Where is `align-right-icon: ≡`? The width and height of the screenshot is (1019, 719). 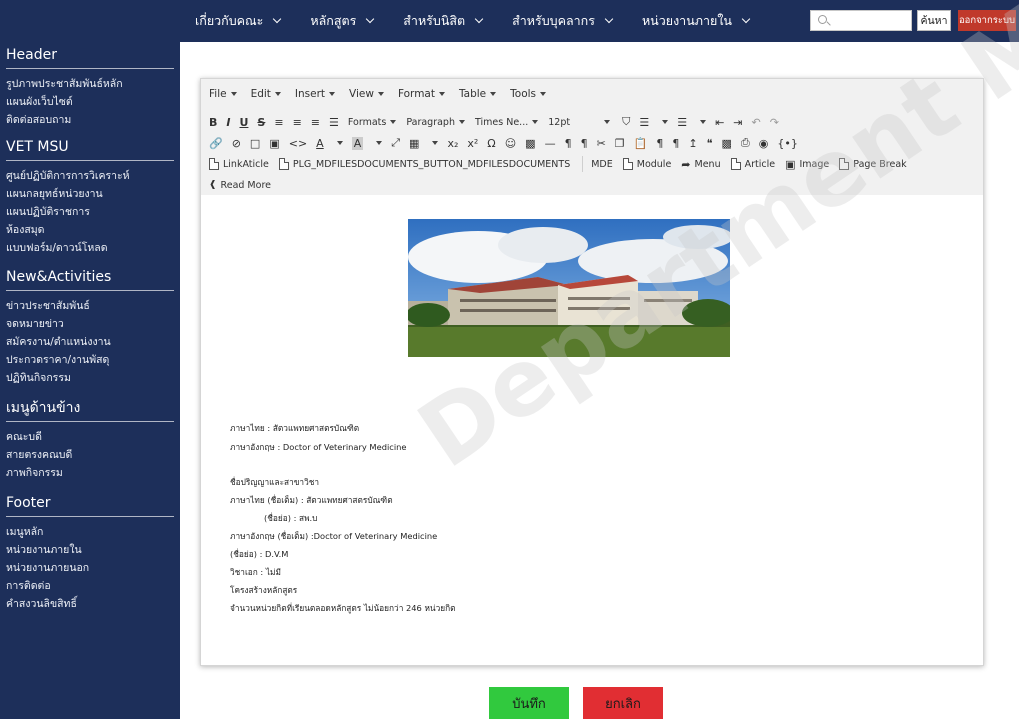 align-right-icon: ≡ is located at coordinates (315, 122).